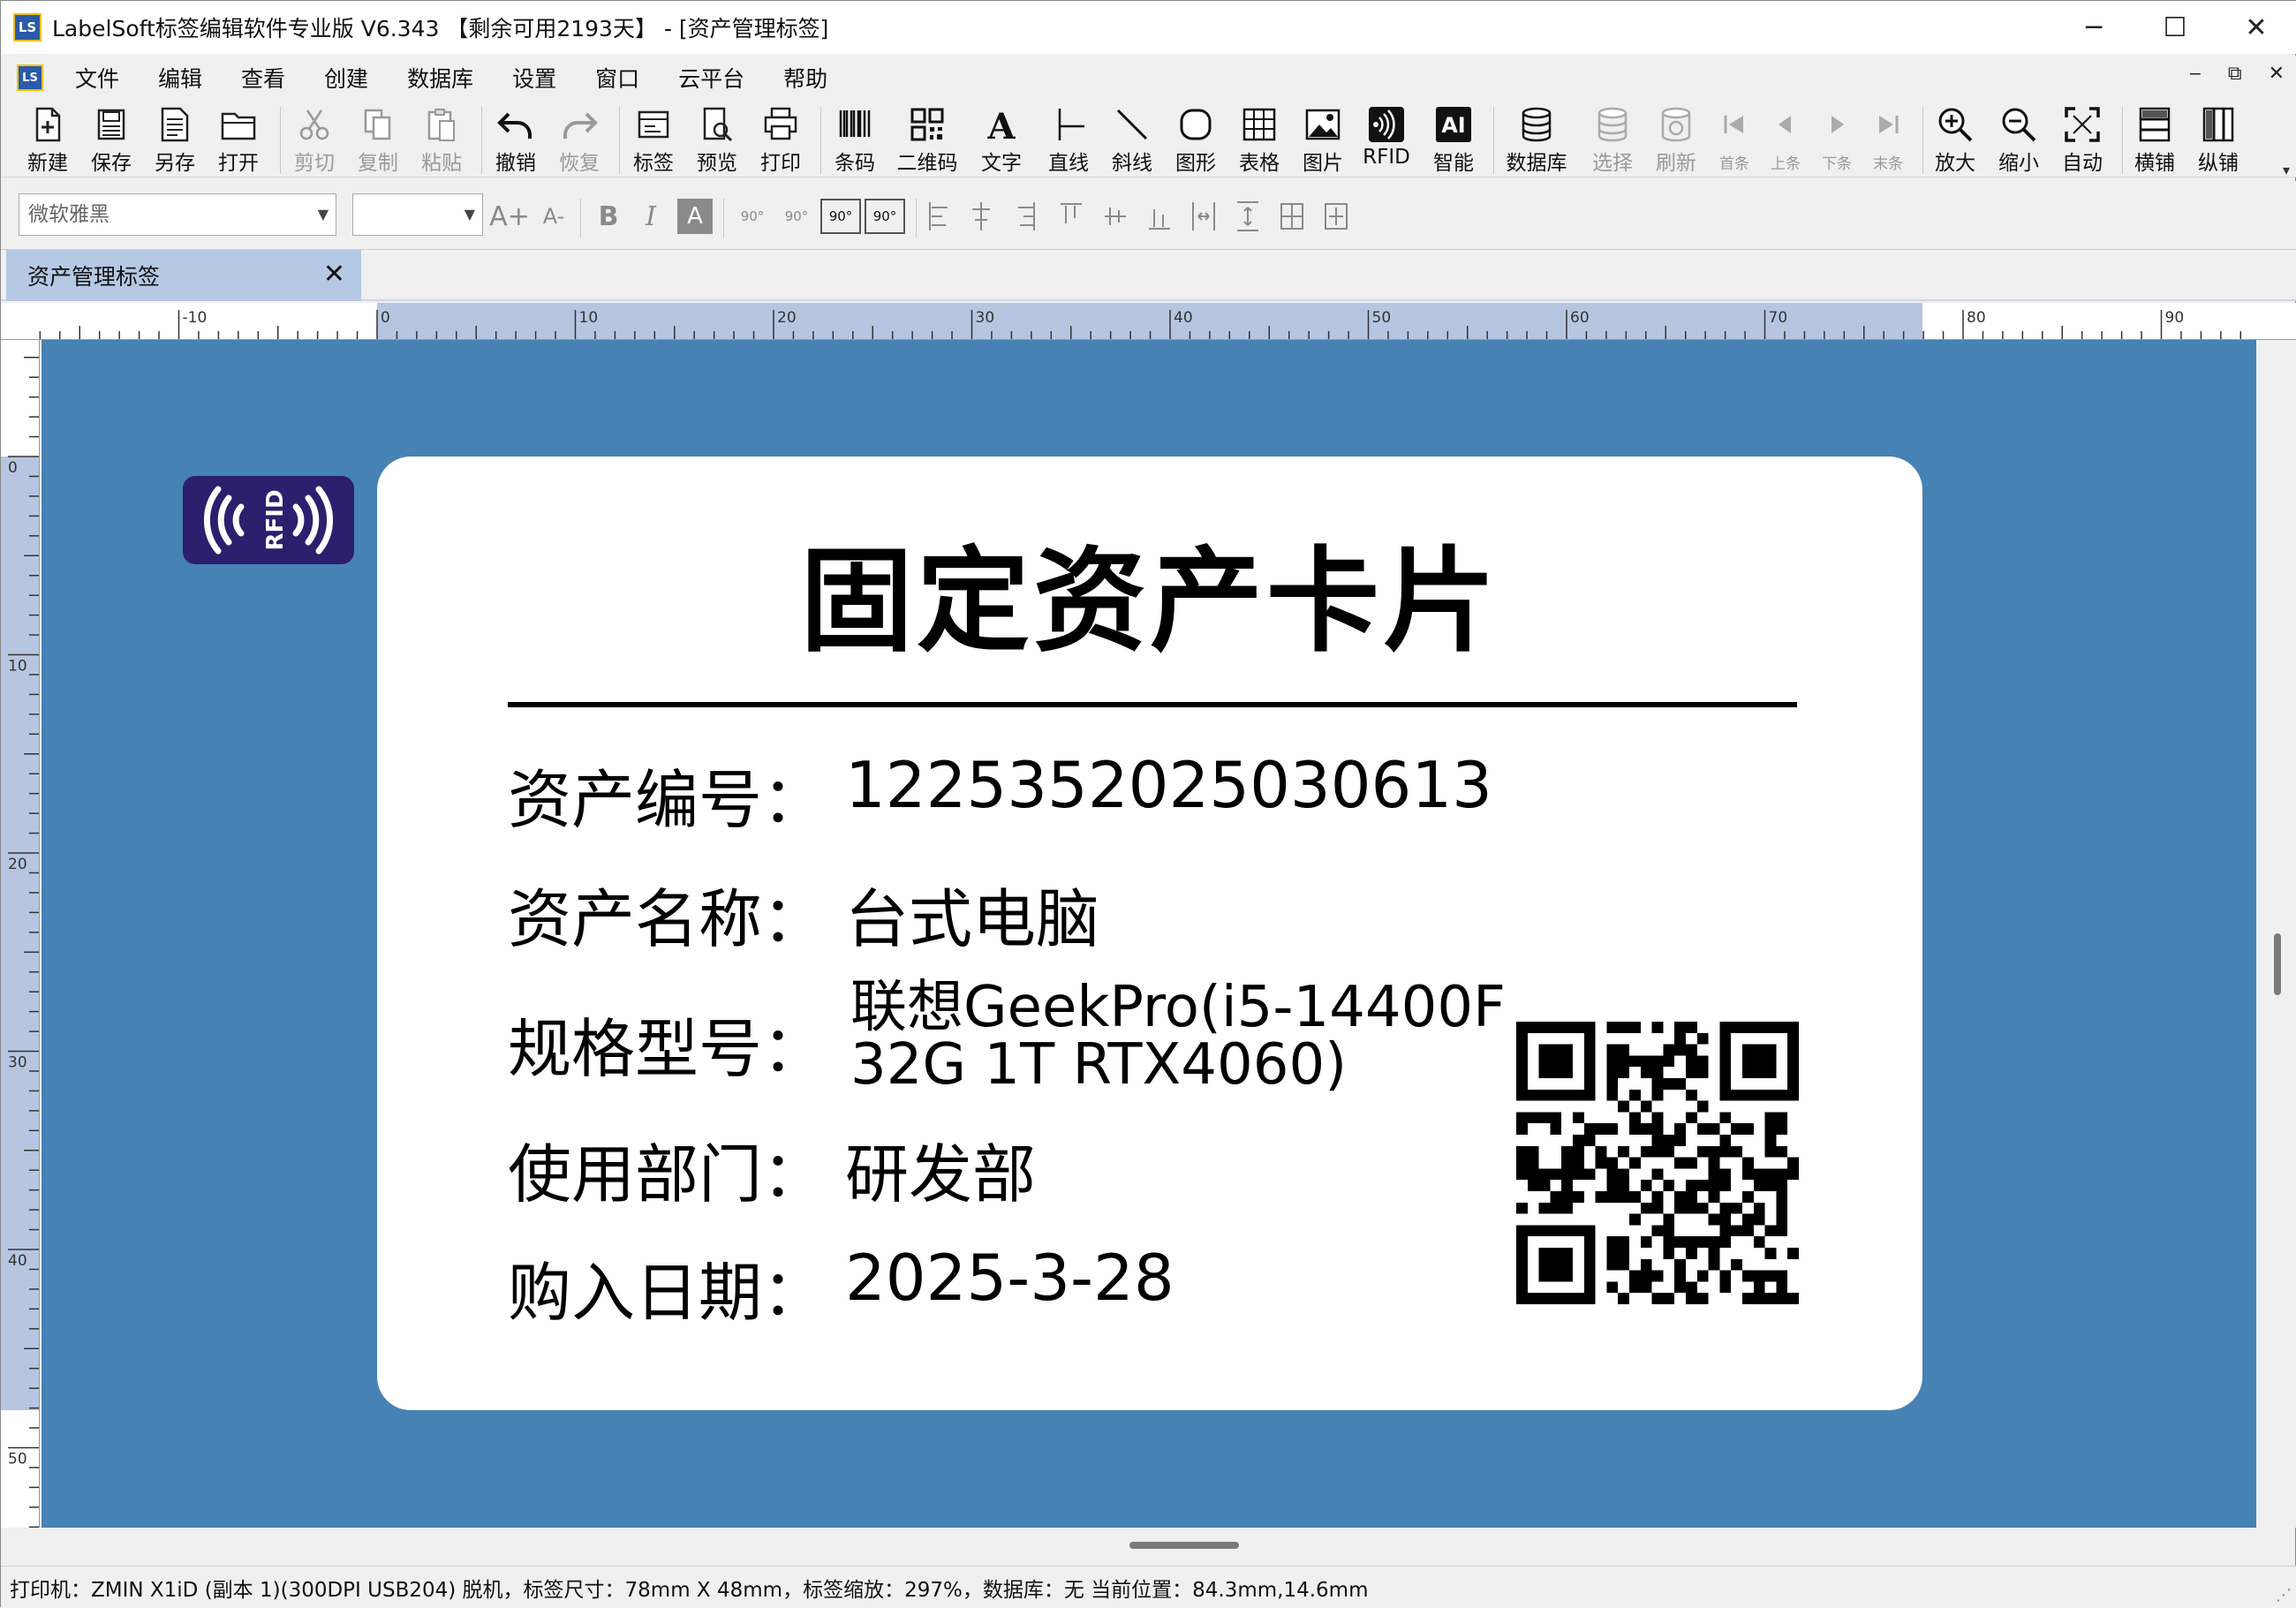 The height and width of the screenshot is (1608, 2296). Describe the element at coordinates (938, 216) in the screenshot. I see `align-left-icon` at that location.